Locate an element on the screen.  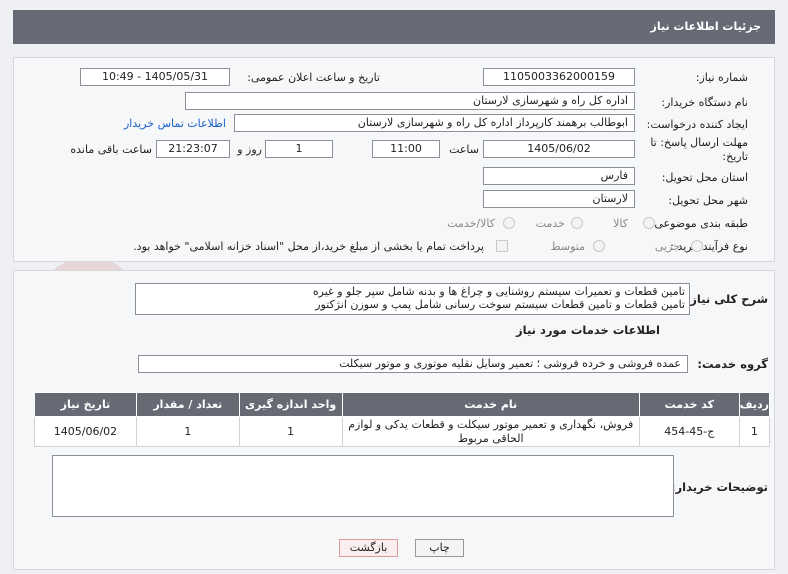
col-code: کد خدمت is located at coordinates (689, 404).